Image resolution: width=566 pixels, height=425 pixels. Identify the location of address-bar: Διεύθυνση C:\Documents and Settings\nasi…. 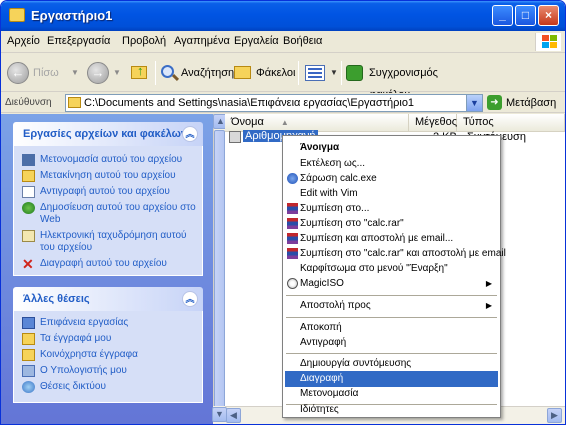
(283, 103).